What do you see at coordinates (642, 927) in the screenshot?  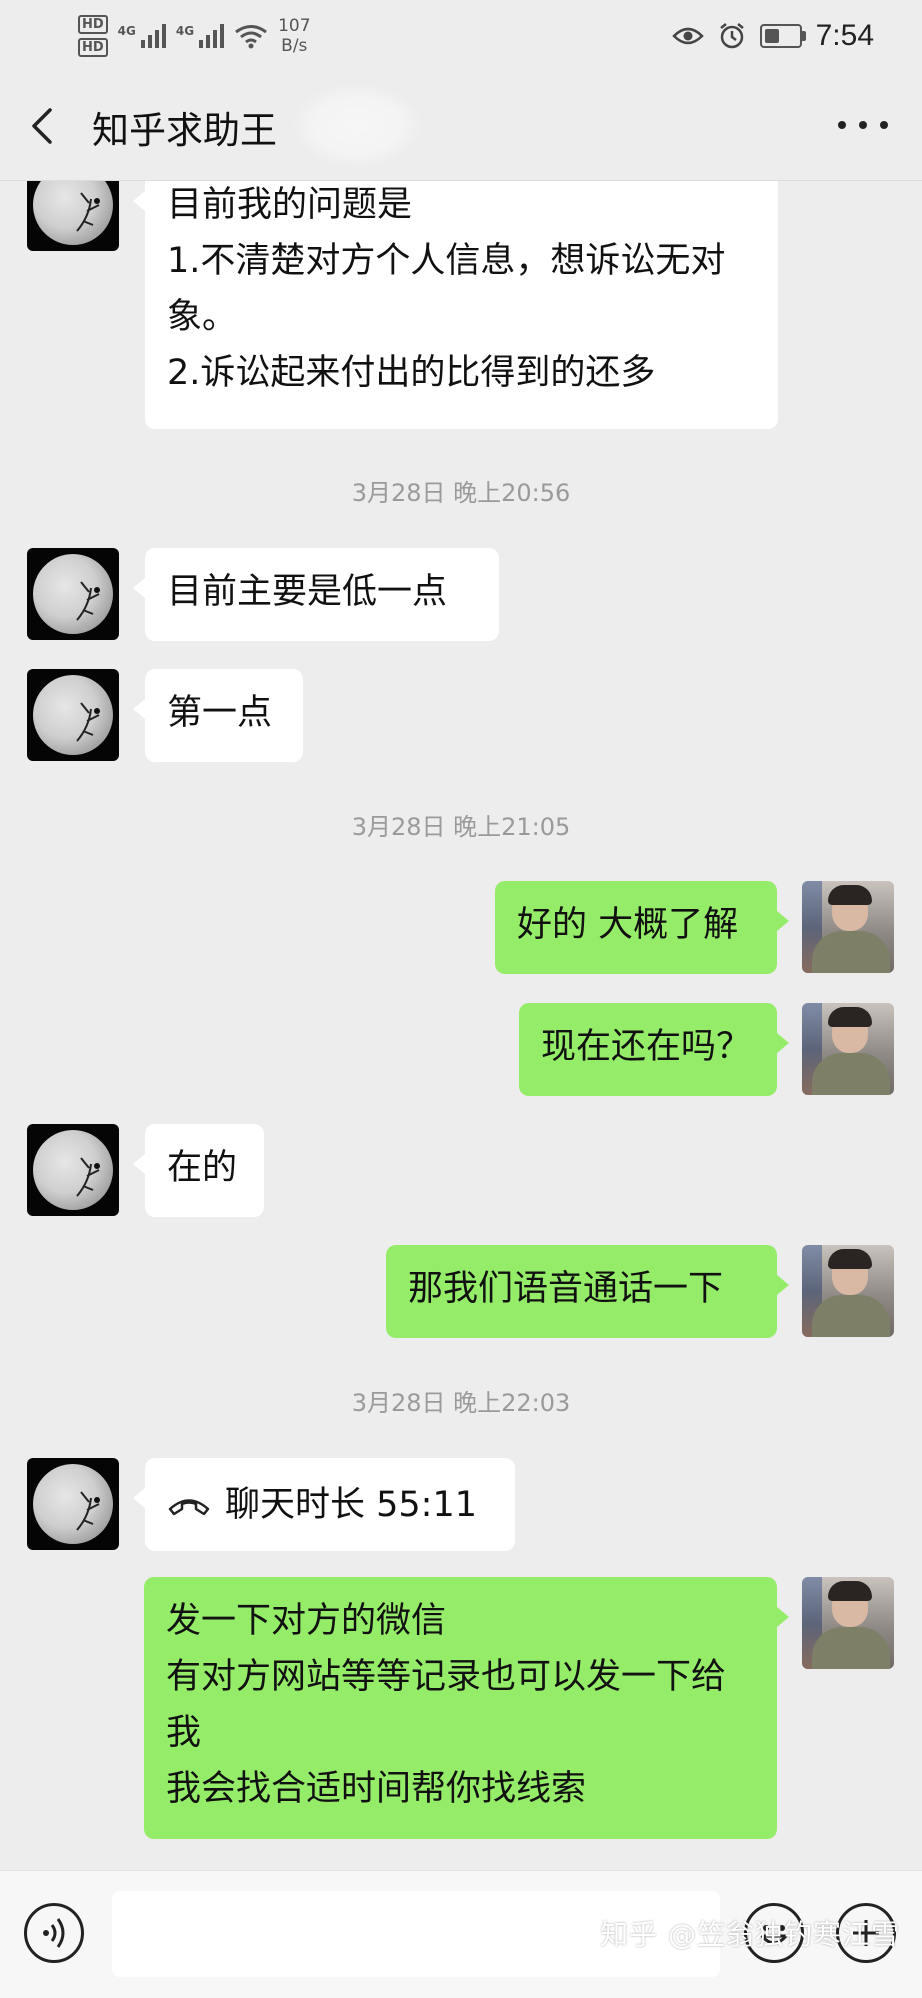 I see `message-text: 好的 大概了解` at bounding box center [642, 927].